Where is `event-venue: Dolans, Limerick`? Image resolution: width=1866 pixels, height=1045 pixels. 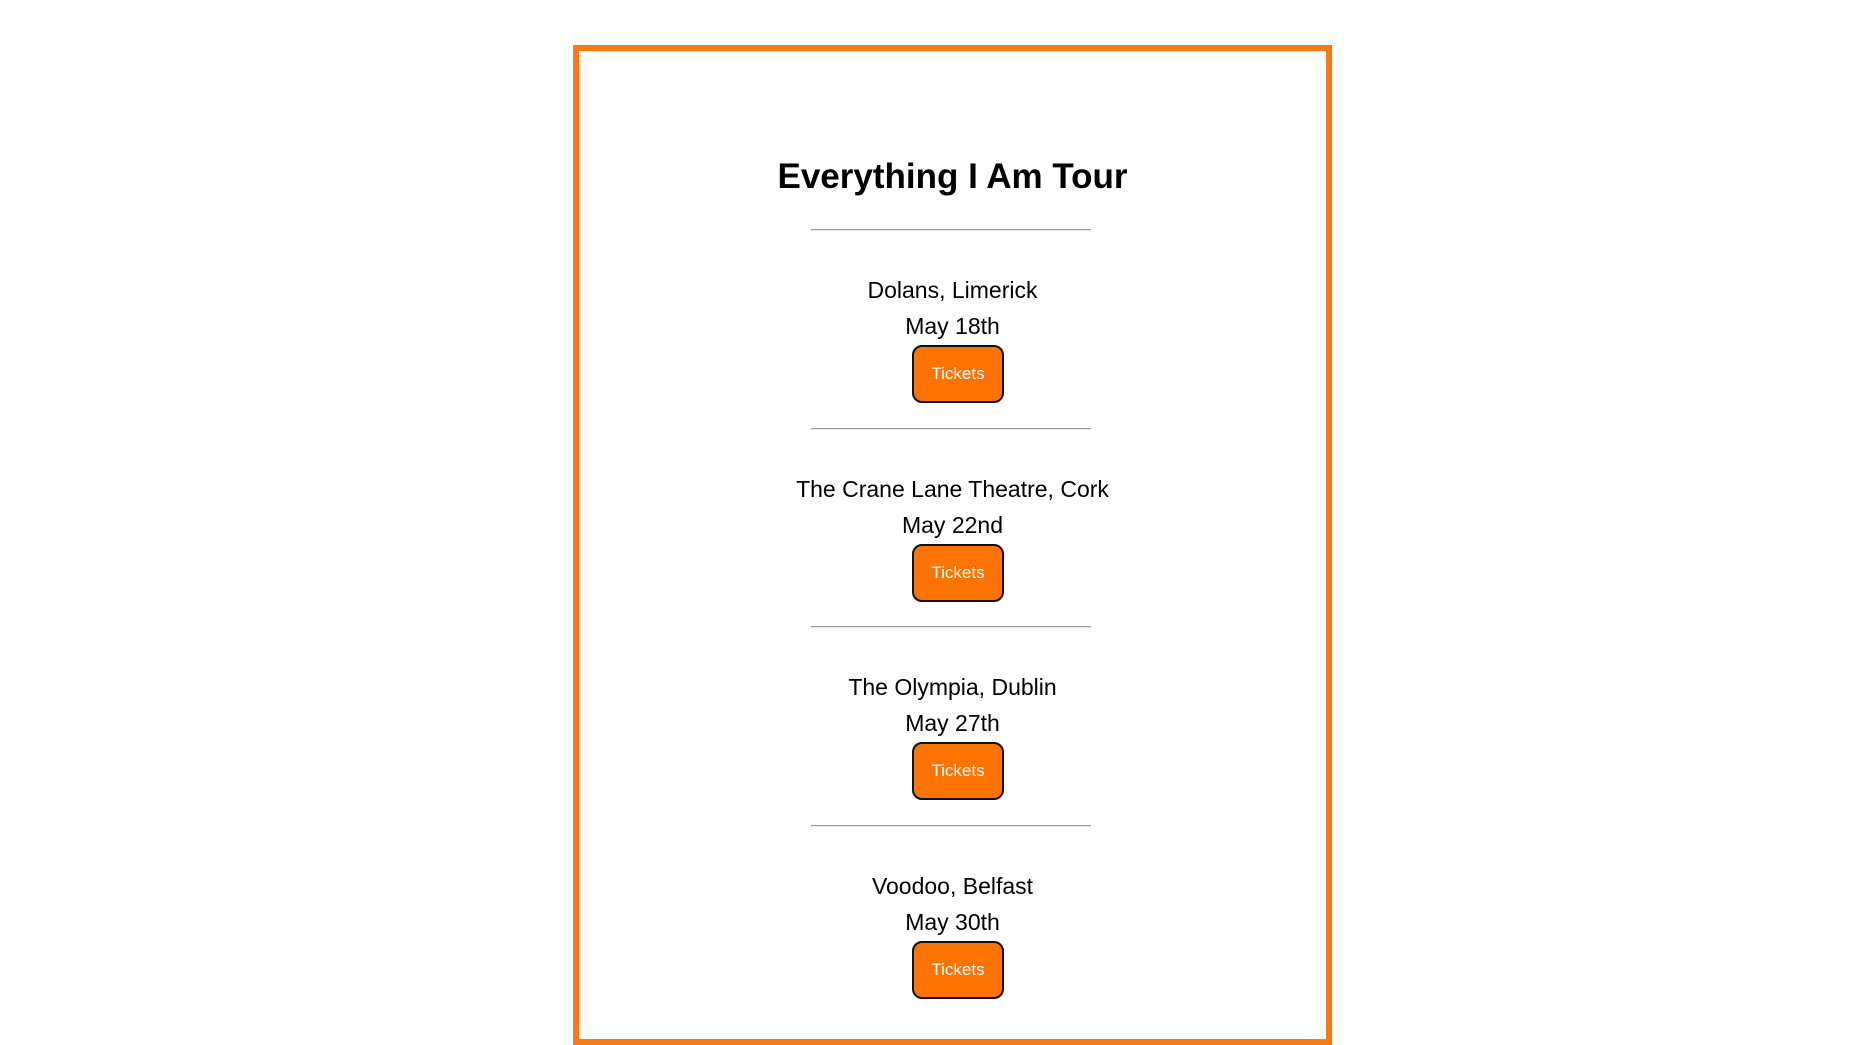
event-venue: Dolans, Limerick is located at coordinates (952, 290).